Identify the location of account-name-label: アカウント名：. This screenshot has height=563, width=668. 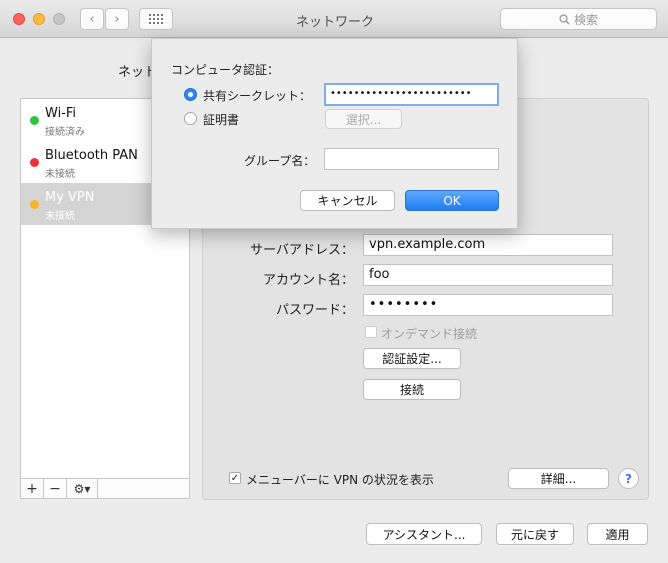
(308, 280).